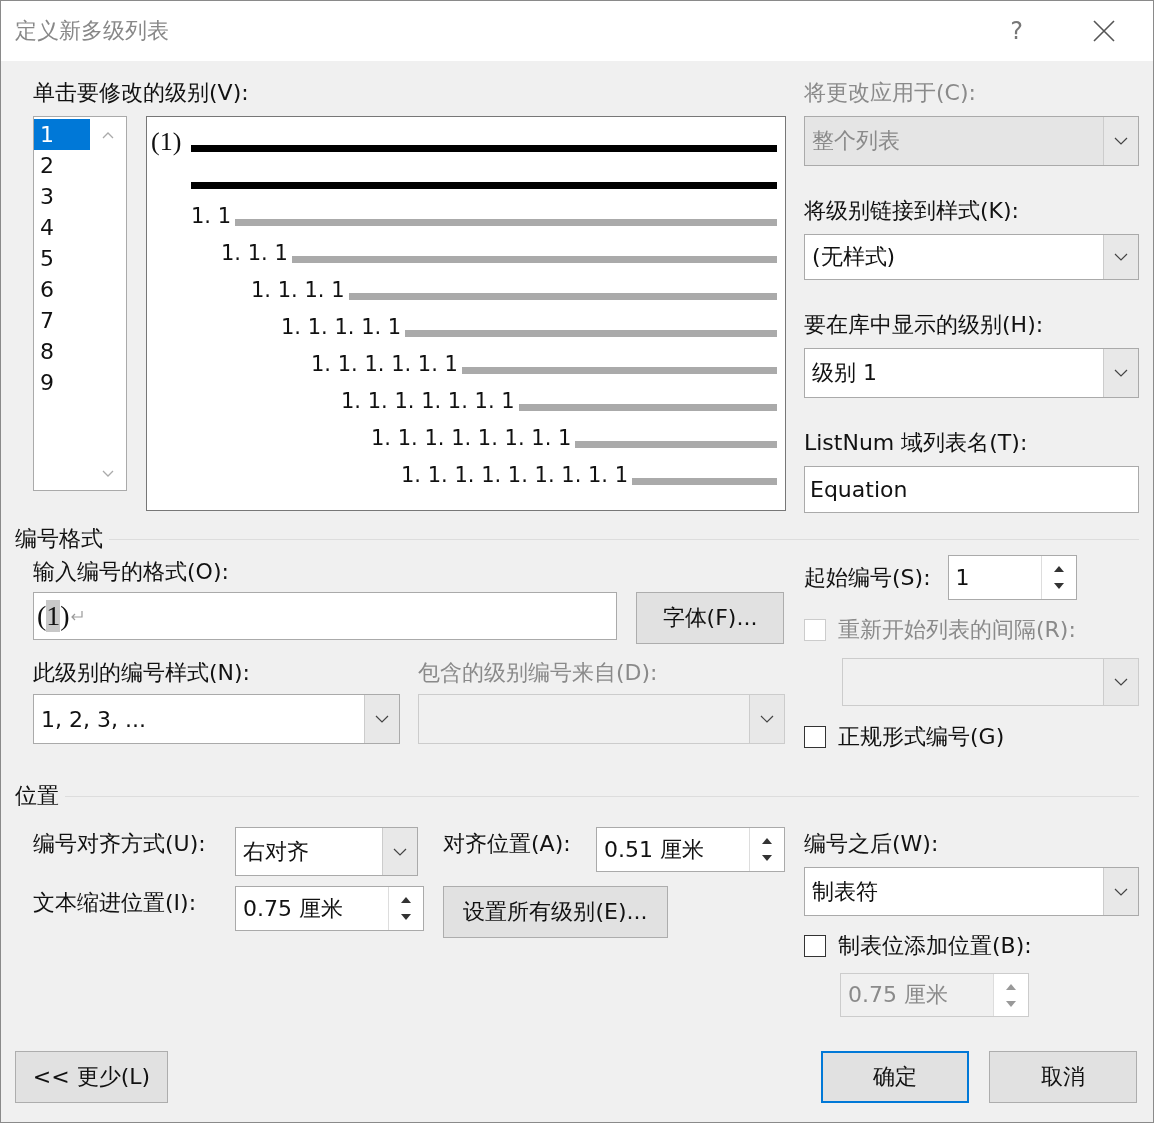 The image size is (1154, 1123). Describe the element at coordinates (211, 216) in the screenshot. I see `preview-number: 1. 1` at that location.